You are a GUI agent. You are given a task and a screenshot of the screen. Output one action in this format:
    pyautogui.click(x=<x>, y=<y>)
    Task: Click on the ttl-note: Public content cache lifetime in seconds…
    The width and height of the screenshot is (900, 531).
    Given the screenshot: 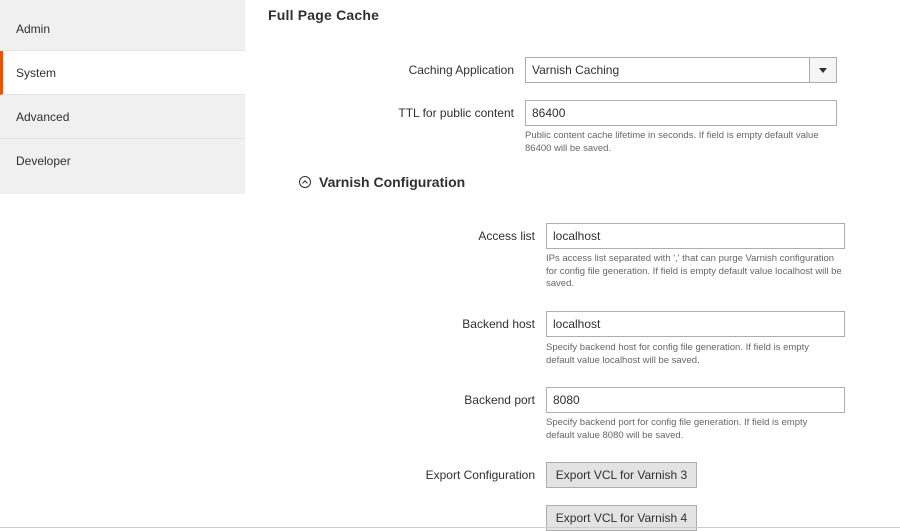 What is the action you would take?
    pyautogui.click(x=672, y=142)
    